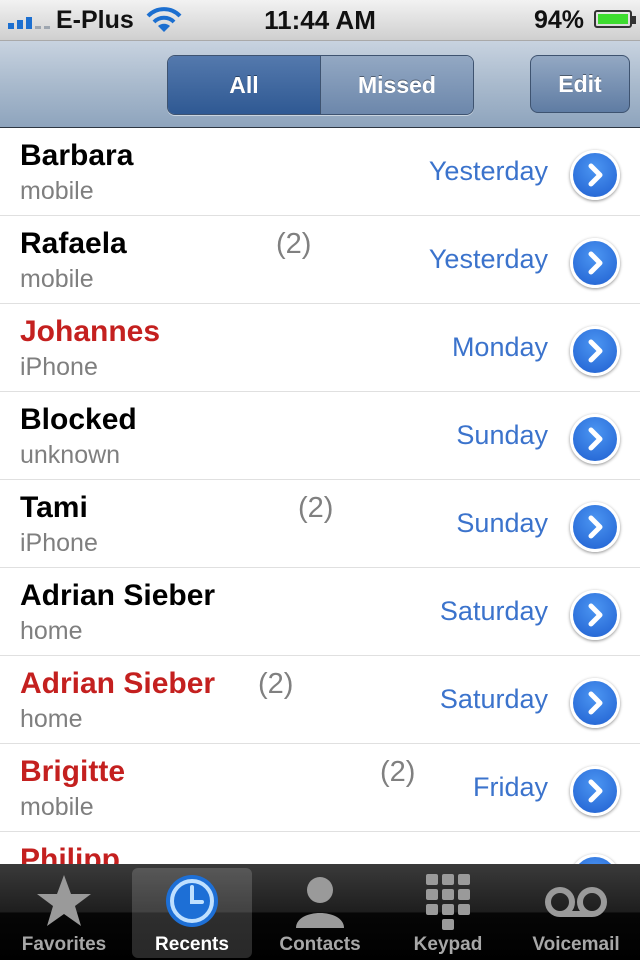  What do you see at coordinates (320, 172) in the screenshot?
I see `call-row: Barbara mobile Yesterday` at bounding box center [320, 172].